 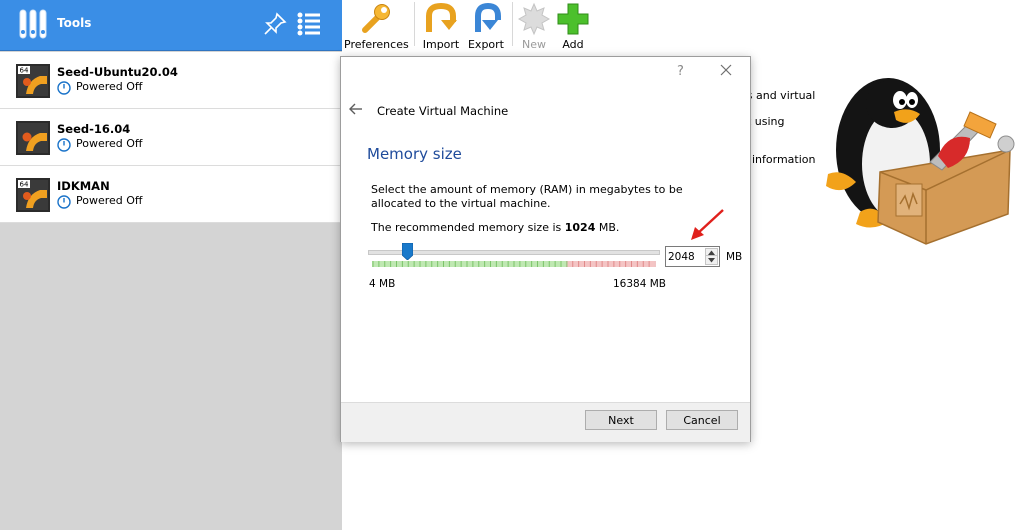 What do you see at coordinates (778, 95) in the screenshot?
I see `welcome-text: es and virtual` at bounding box center [778, 95].